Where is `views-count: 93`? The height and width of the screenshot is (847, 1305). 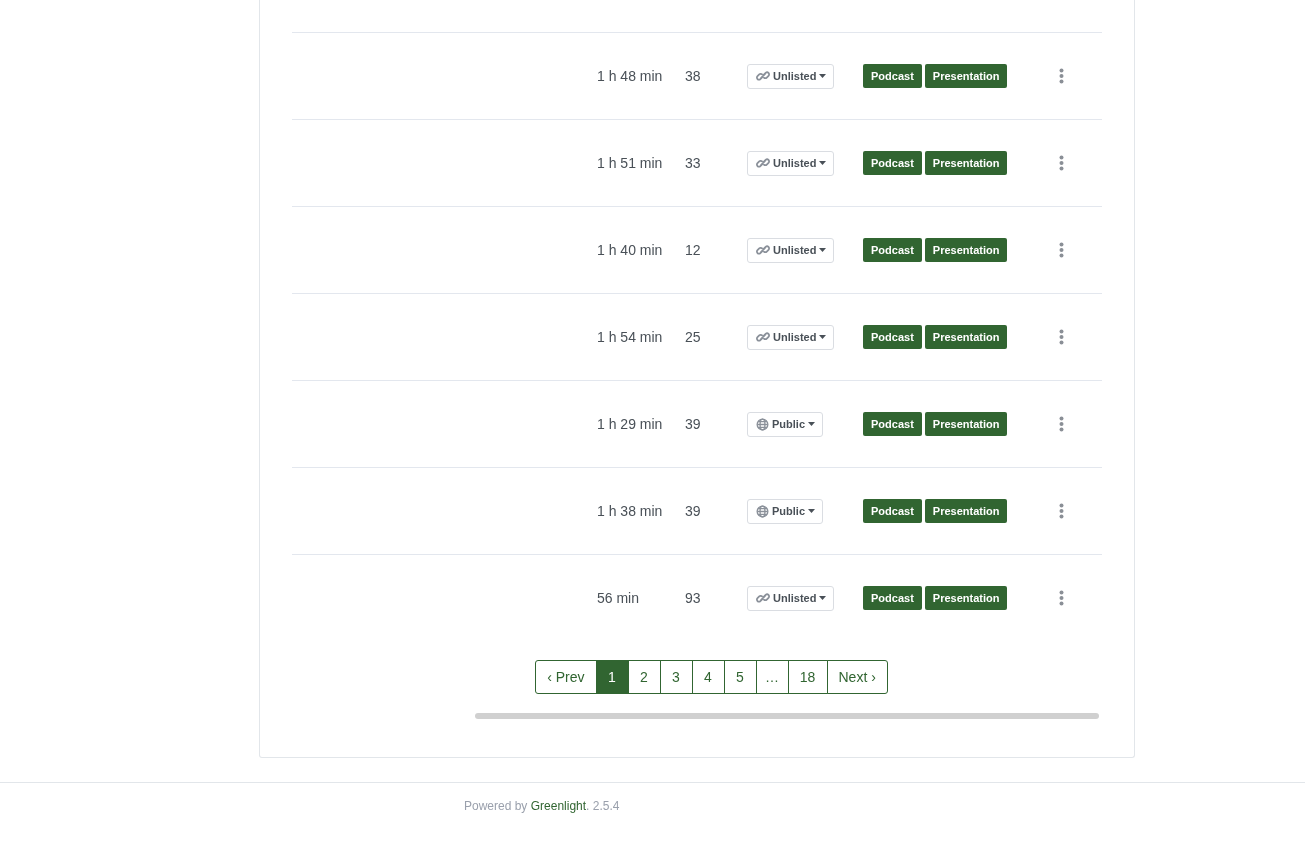 views-count: 93 is located at coordinates (693, 598).